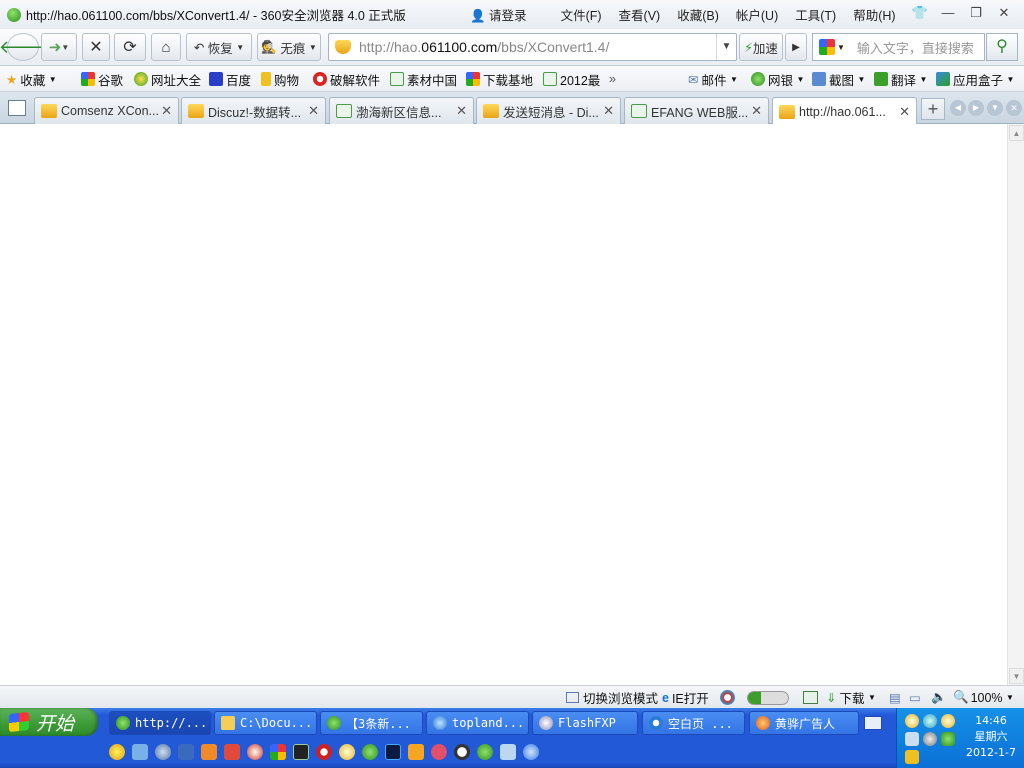  I want to click on tray-messenger-icon, so click(912, 757).